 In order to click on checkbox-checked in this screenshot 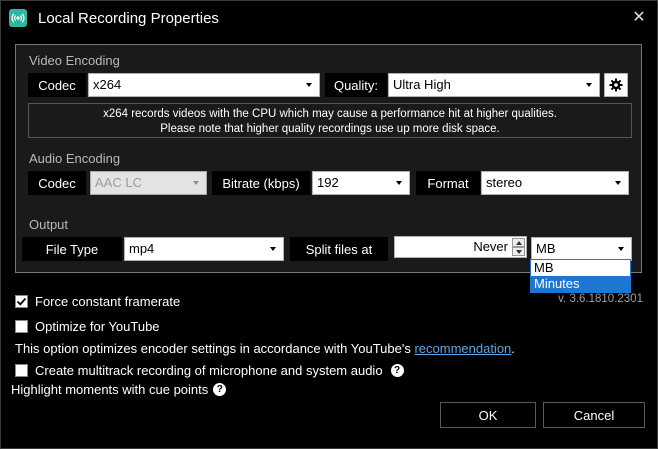, I will do `click(21, 301)`.